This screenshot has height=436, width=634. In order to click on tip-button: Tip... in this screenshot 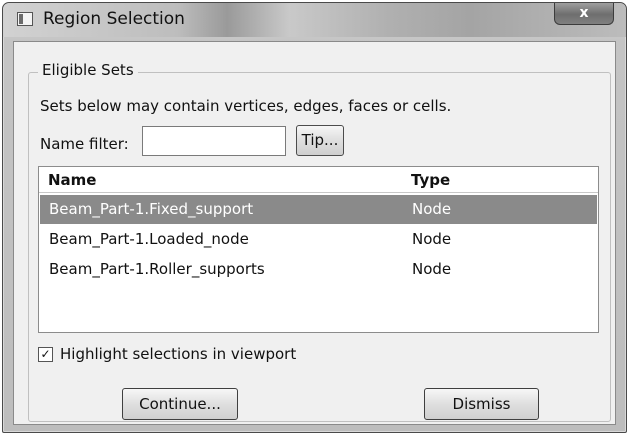, I will do `click(320, 140)`.